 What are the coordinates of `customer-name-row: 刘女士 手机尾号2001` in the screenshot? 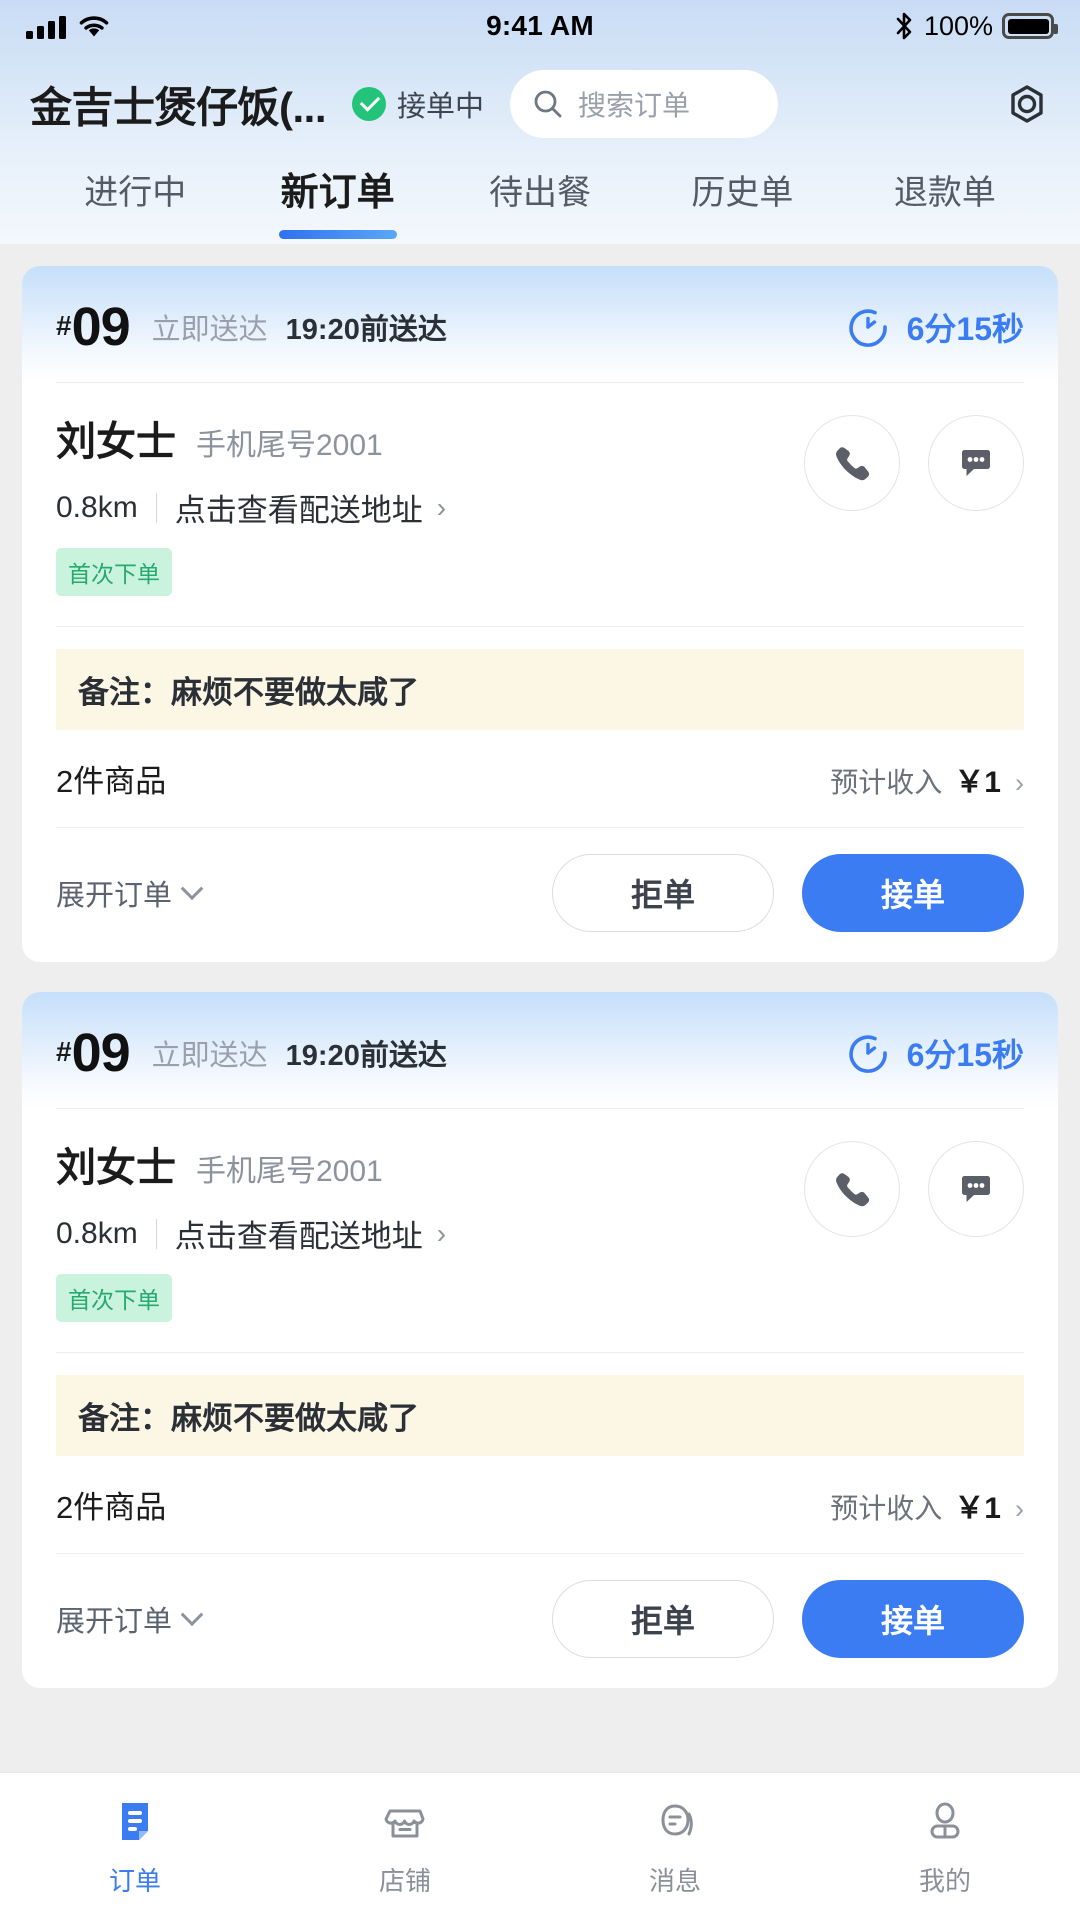 It's located at (430, 1164).